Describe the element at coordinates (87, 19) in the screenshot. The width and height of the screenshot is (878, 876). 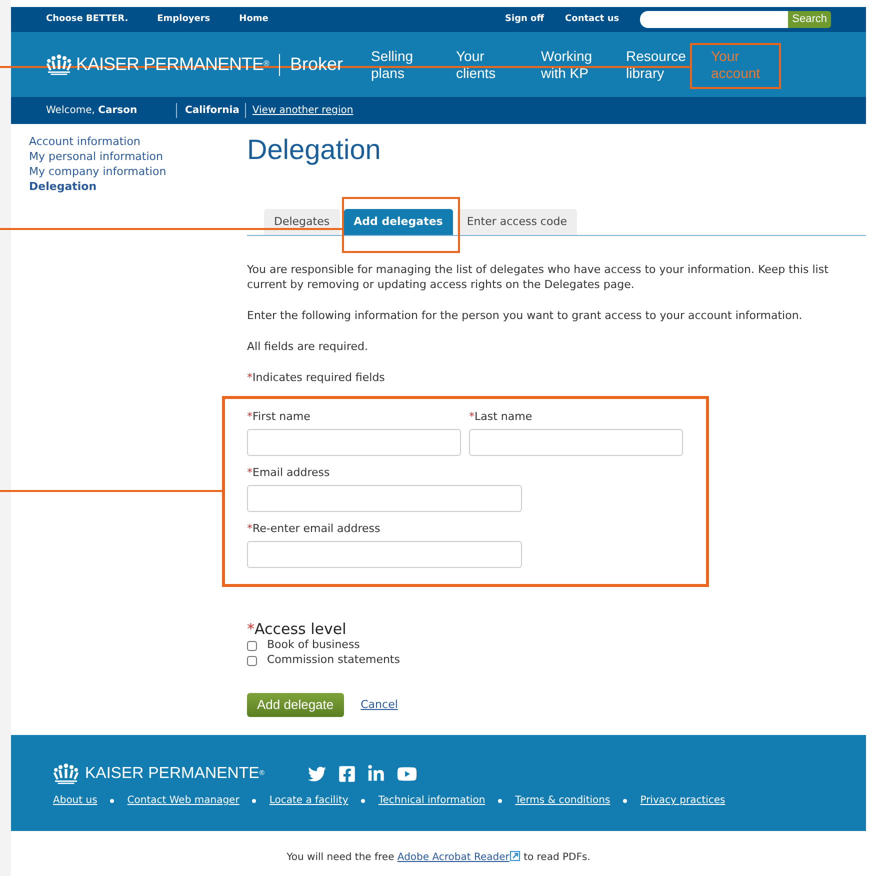
I see `top-link: Choose BETTER.` at that location.